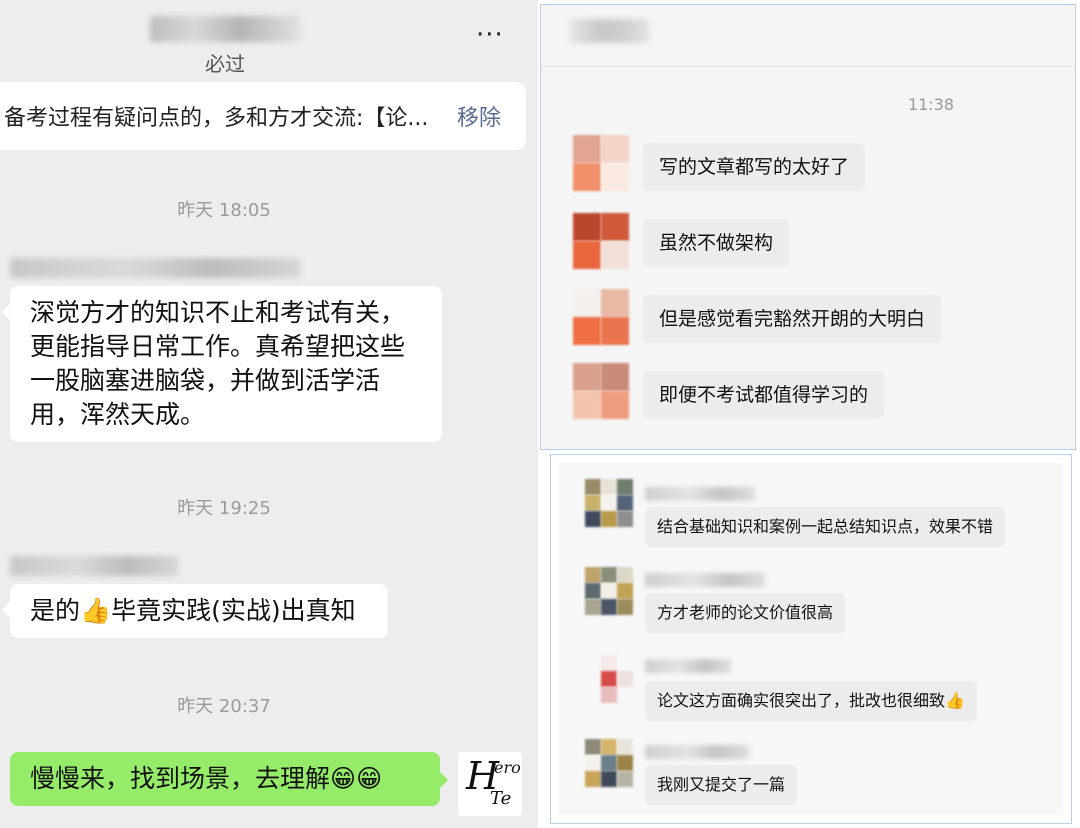 This screenshot has height=828, width=1080. What do you see at coordinates (229, 779) in the screenshot?
I see `my-message-bubble: 慢慢来，找到场景，去理解😁😁` at bounding box center [229, 779].